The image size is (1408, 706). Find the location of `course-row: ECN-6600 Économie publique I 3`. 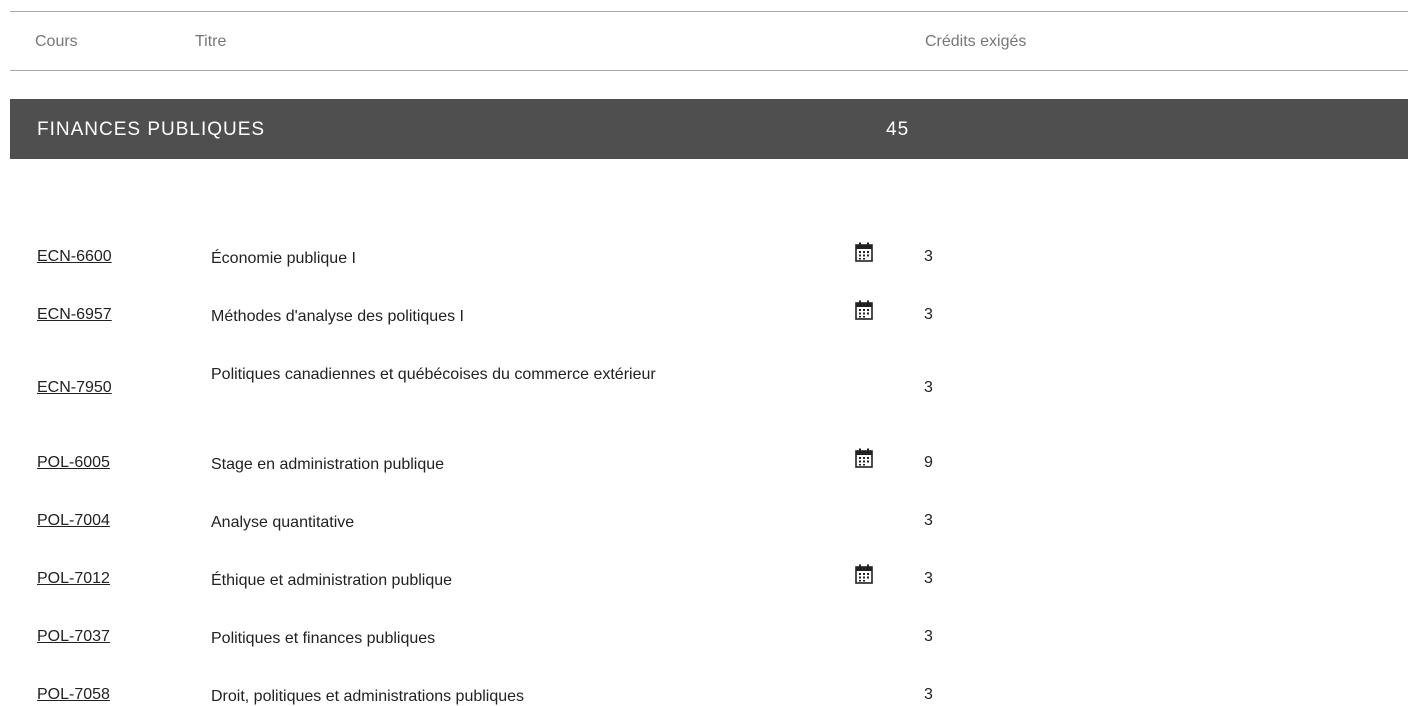

course-row: ECN-6600 Économie publique I 3 is located at coordinates (704, 256).